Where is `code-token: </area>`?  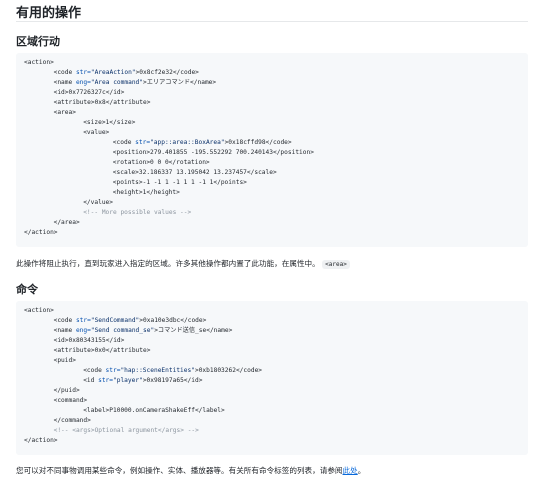 code-token: </area> is located at coordinates (66, 222).